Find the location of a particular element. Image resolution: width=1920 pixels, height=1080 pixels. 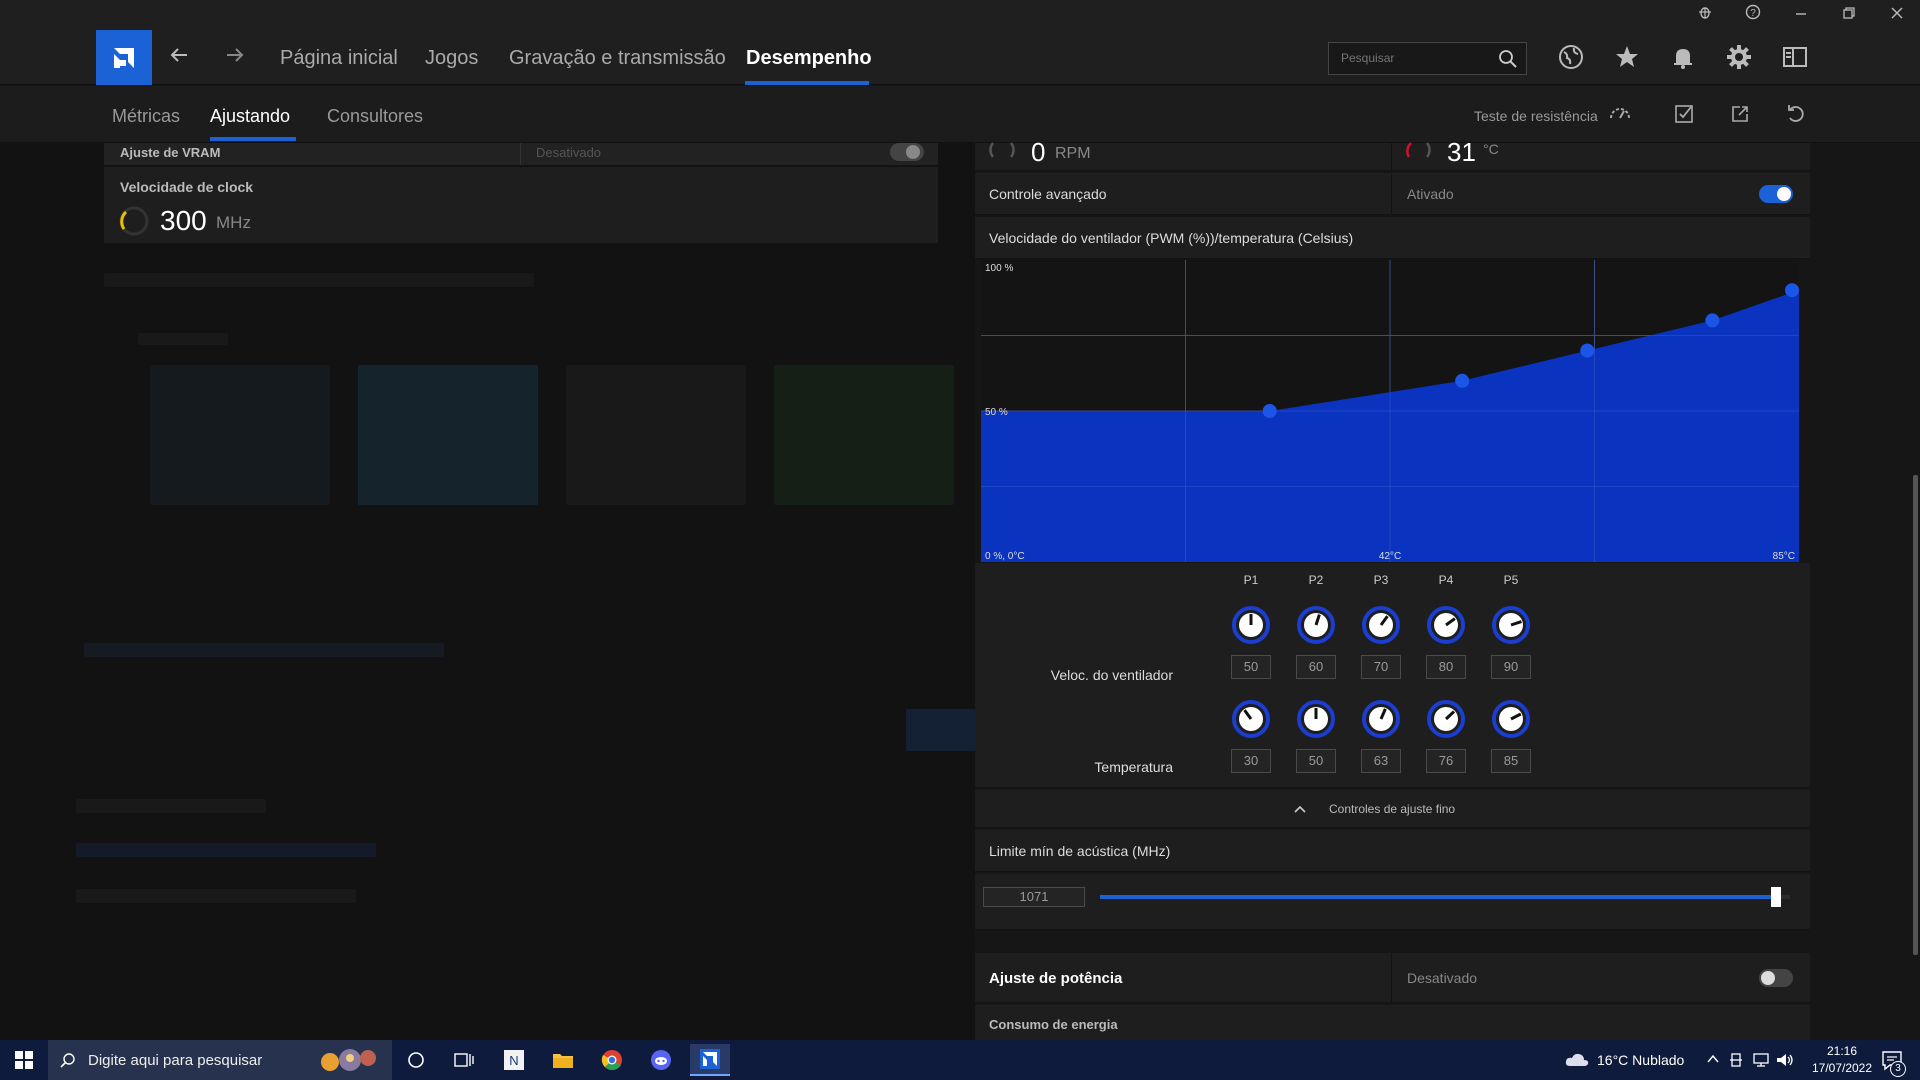

stress-test-label: Teste de resistência is located at coordinates (1536, 116).